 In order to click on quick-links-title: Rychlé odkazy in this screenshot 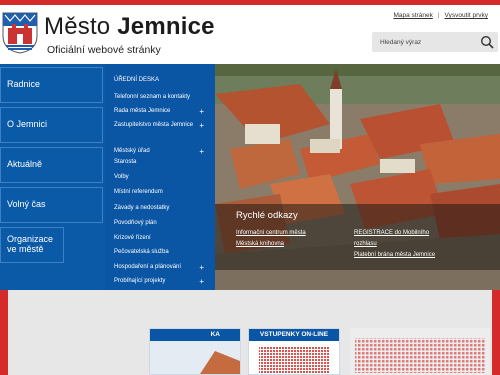, I will do `click(267, 215)`.